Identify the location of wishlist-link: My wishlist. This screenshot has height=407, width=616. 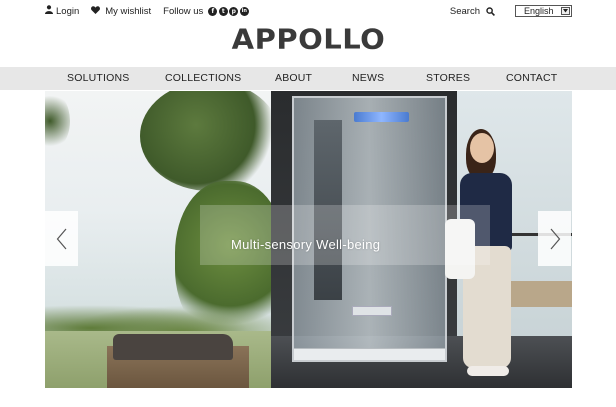
(121, 11).